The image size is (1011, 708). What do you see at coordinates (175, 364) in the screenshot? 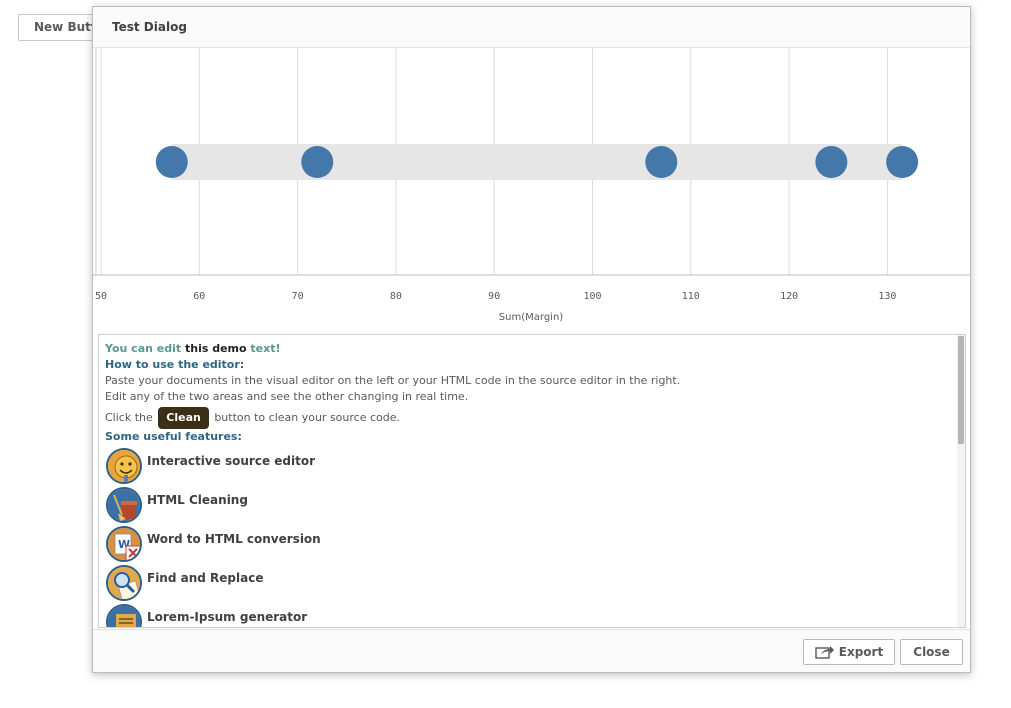
I see `how-to-heading: How to use the editor:` at bounding box center [175, 364].